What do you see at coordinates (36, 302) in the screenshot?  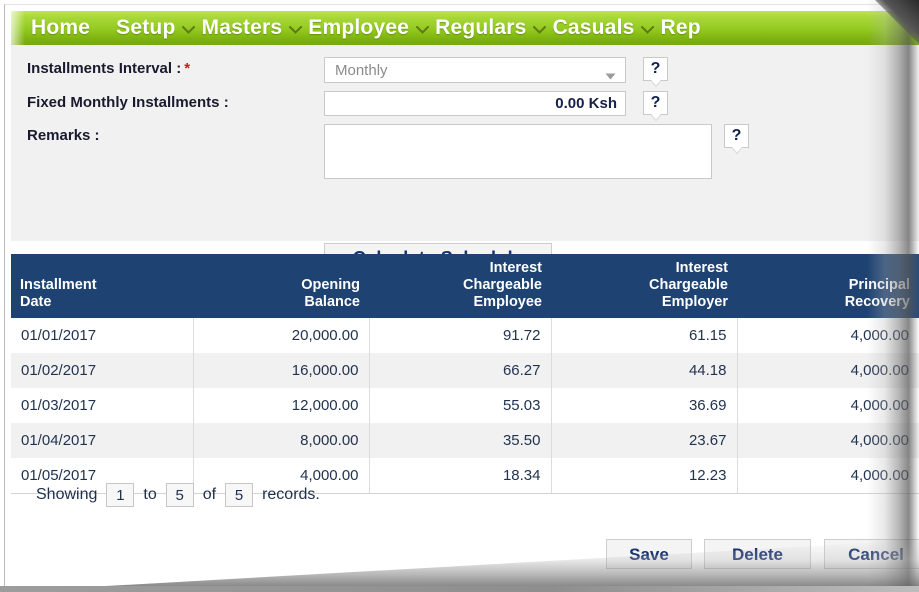 I see `column-header-line: Date` at bounding box center [36, 302].